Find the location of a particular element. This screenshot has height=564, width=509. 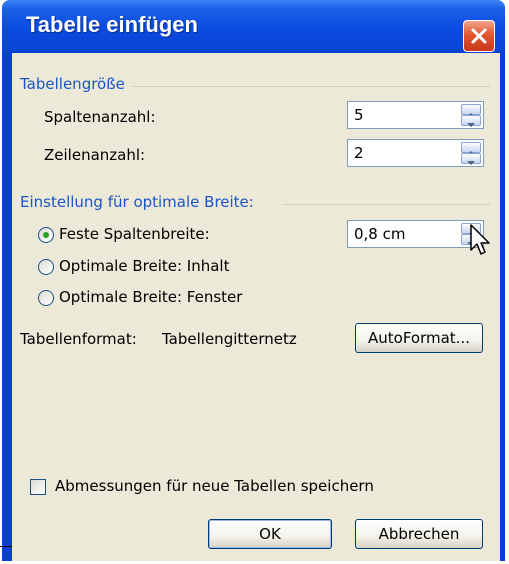

dialog-title: Tabelle einfügen is located at coordinates (112, 24).